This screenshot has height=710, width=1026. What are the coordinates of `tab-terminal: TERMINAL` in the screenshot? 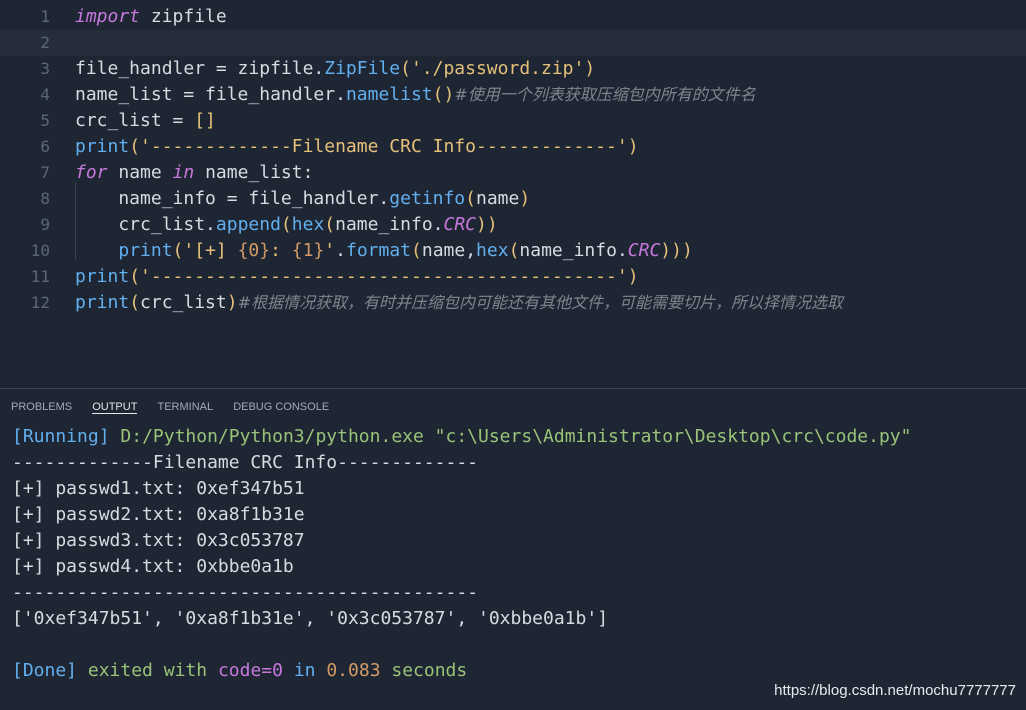 It's located at (186, 407).